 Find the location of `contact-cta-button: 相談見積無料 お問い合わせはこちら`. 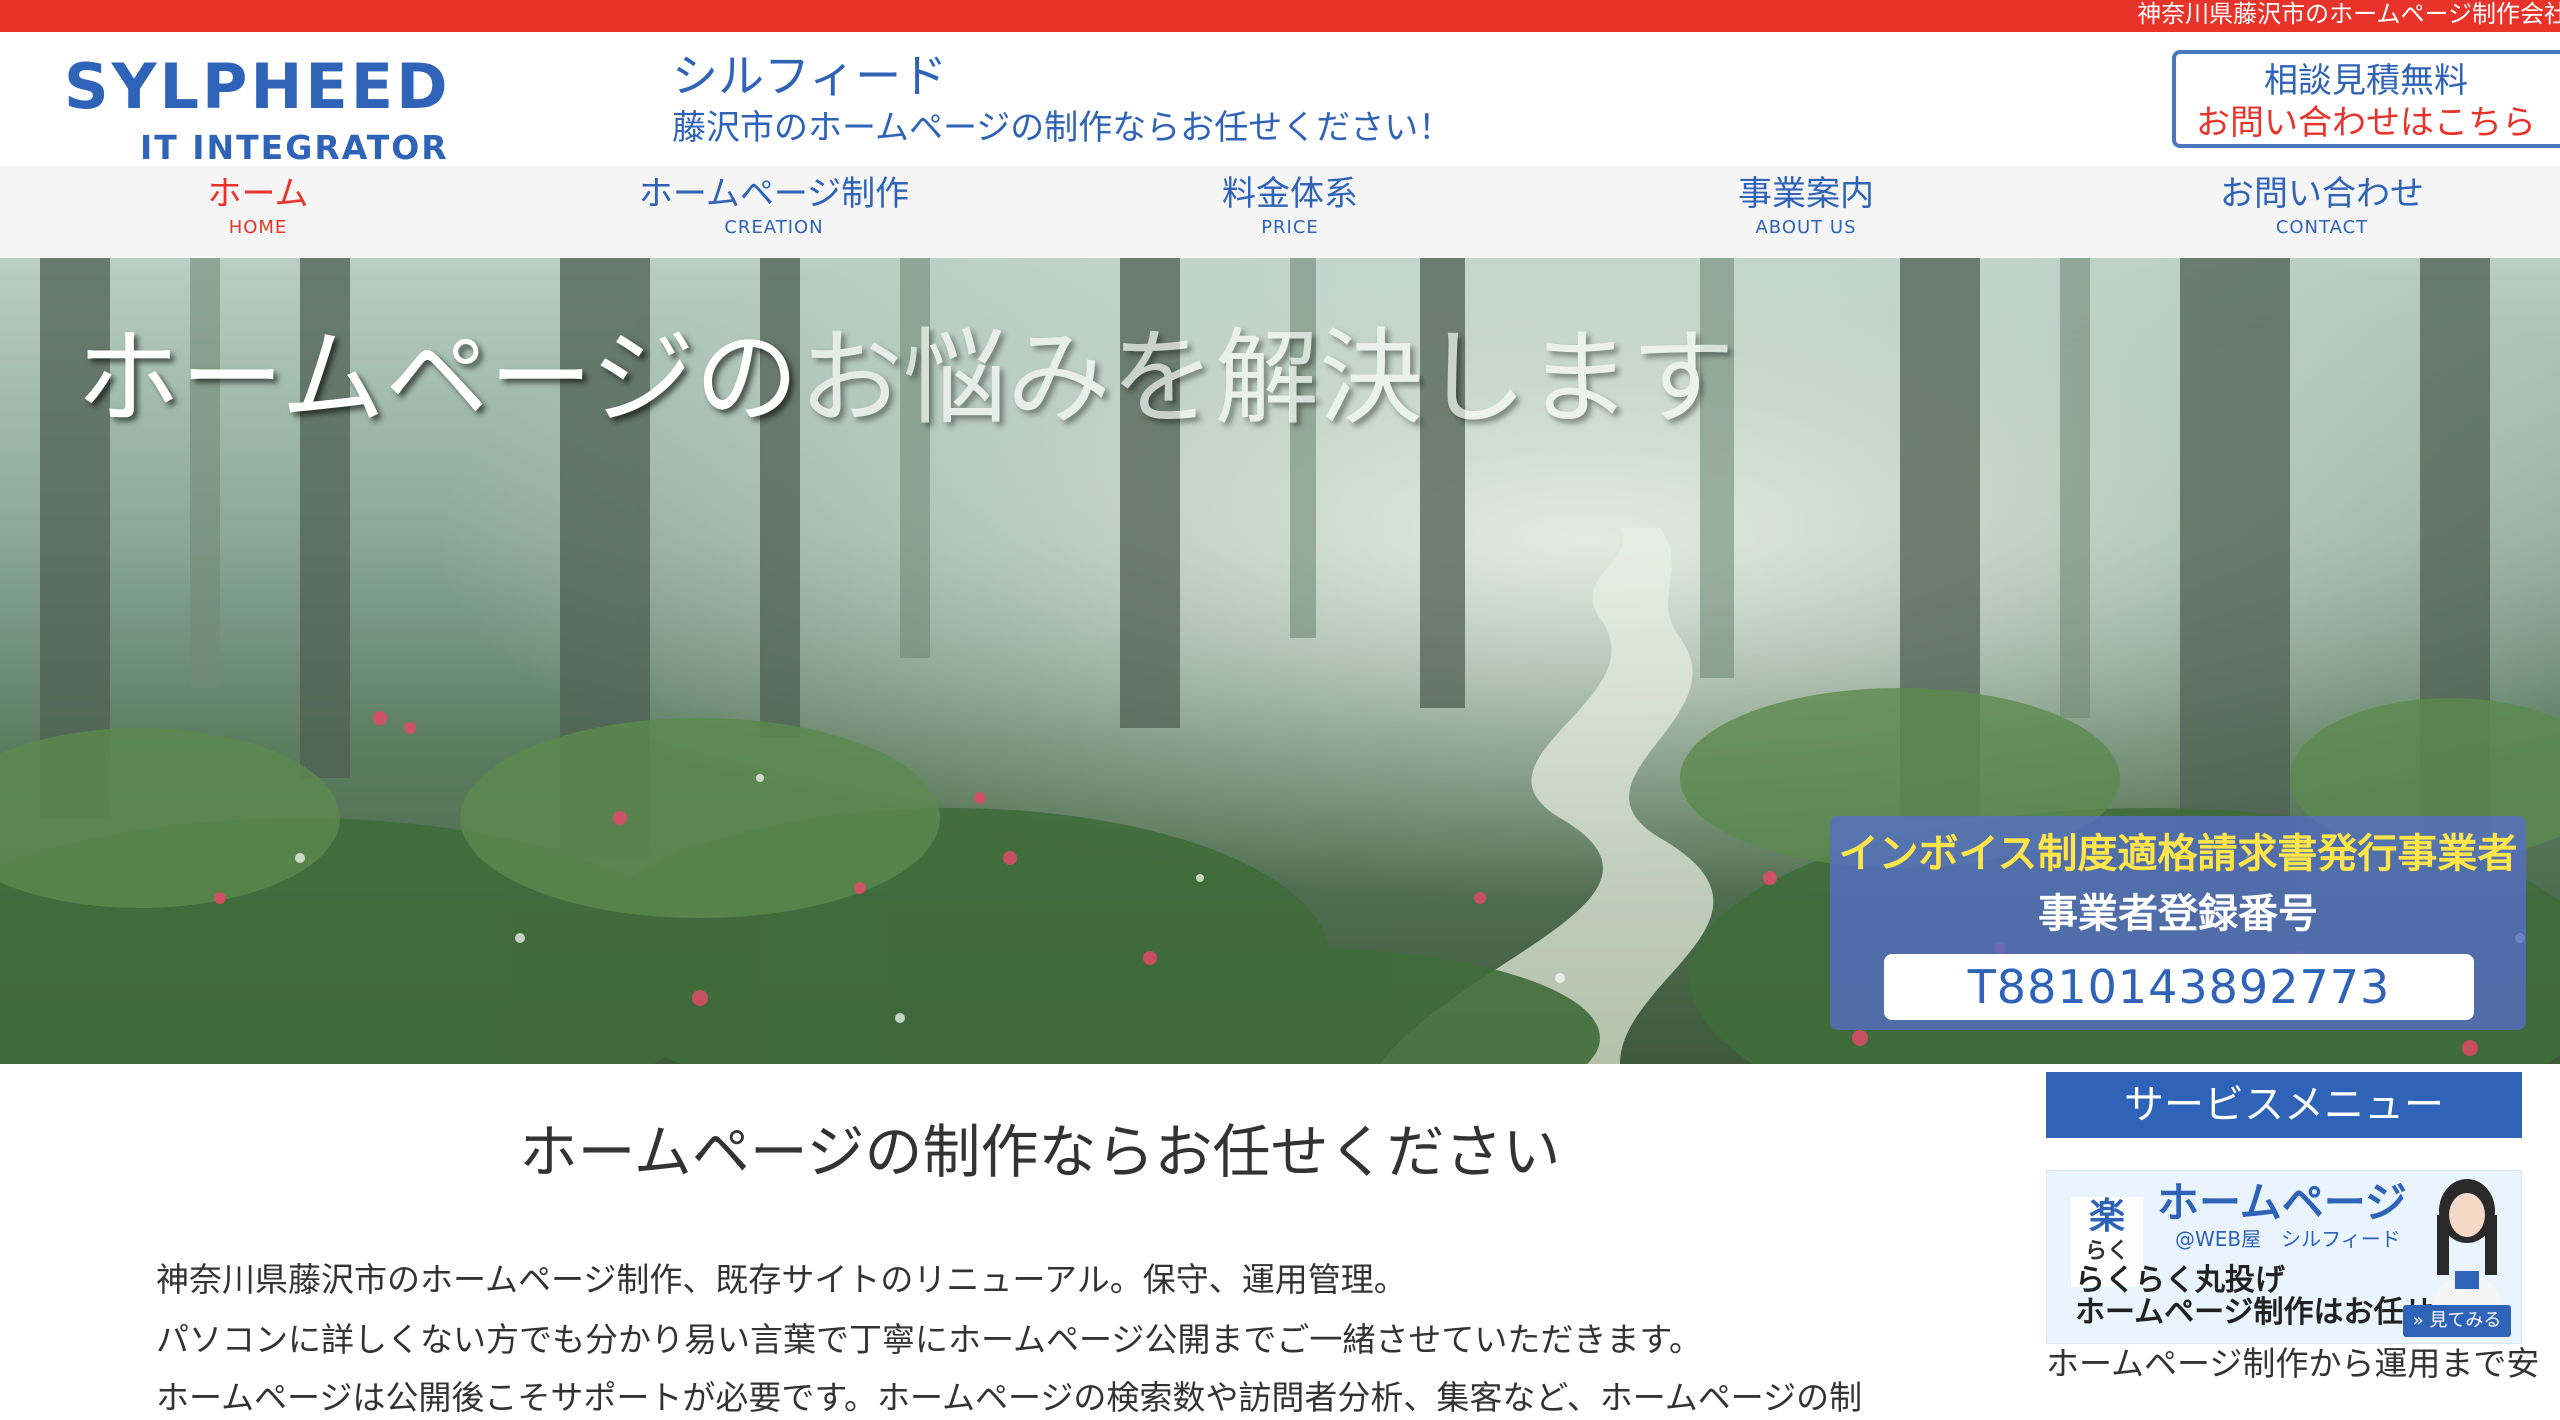

contact-cta-button: 相談見積無料 お問い合わせはこちら is located at coordinates (2366, 99).